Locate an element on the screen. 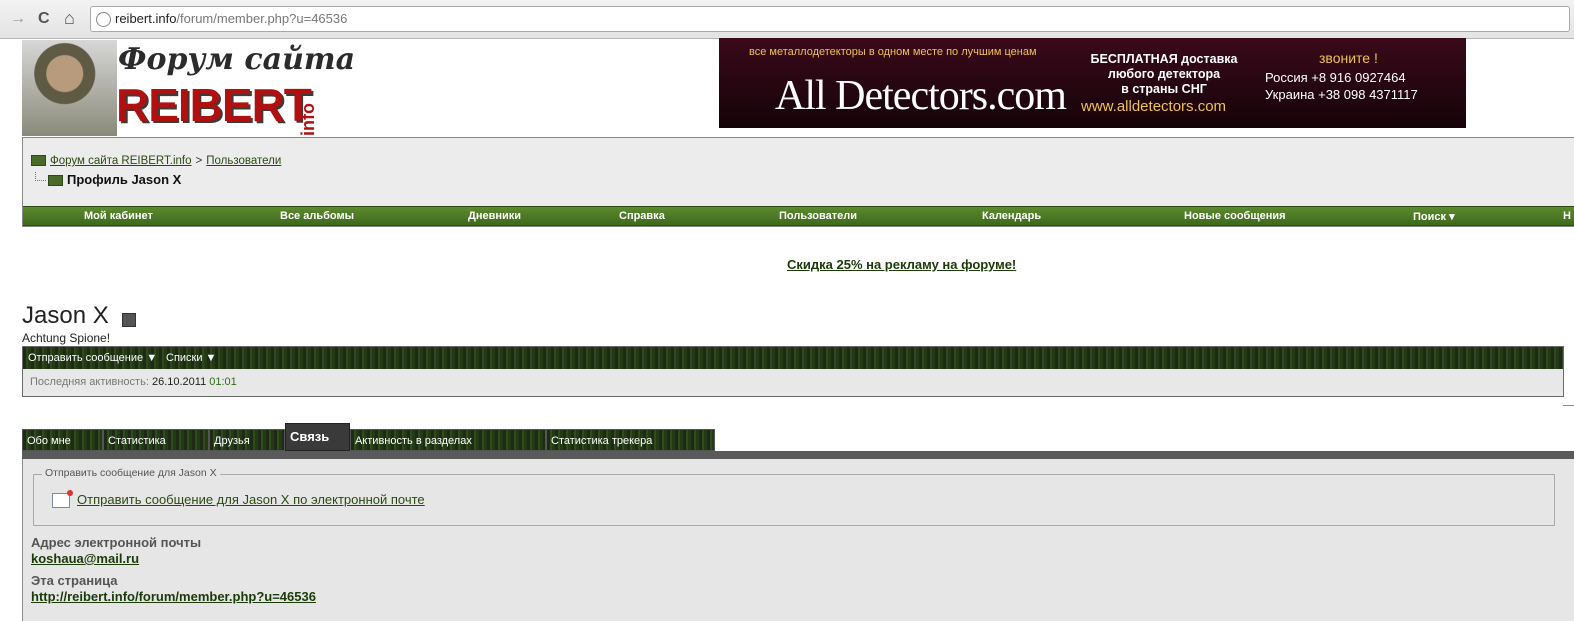 Image resolution: width=1574 pixels, height=621 pixels. last-activity-date: 26.10.2011 is located at coordinates (179, 382).